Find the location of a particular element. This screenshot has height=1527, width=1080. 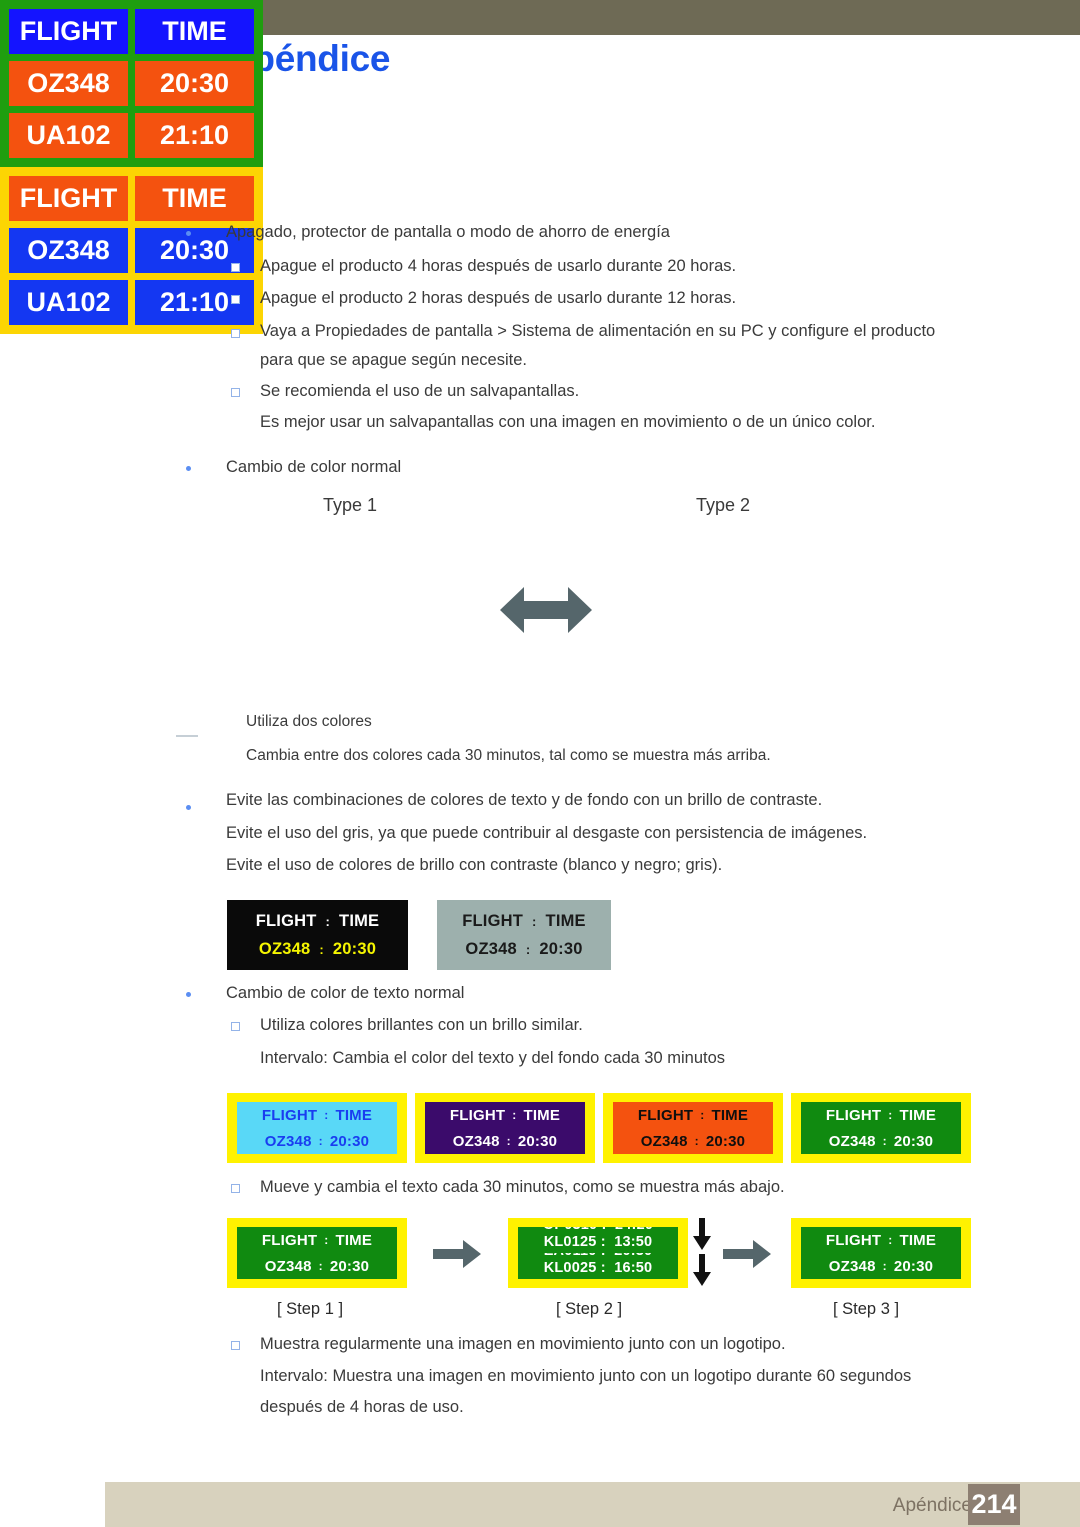

step-3-label: [ Step 3 ] is located at coordinates (866, 1309).